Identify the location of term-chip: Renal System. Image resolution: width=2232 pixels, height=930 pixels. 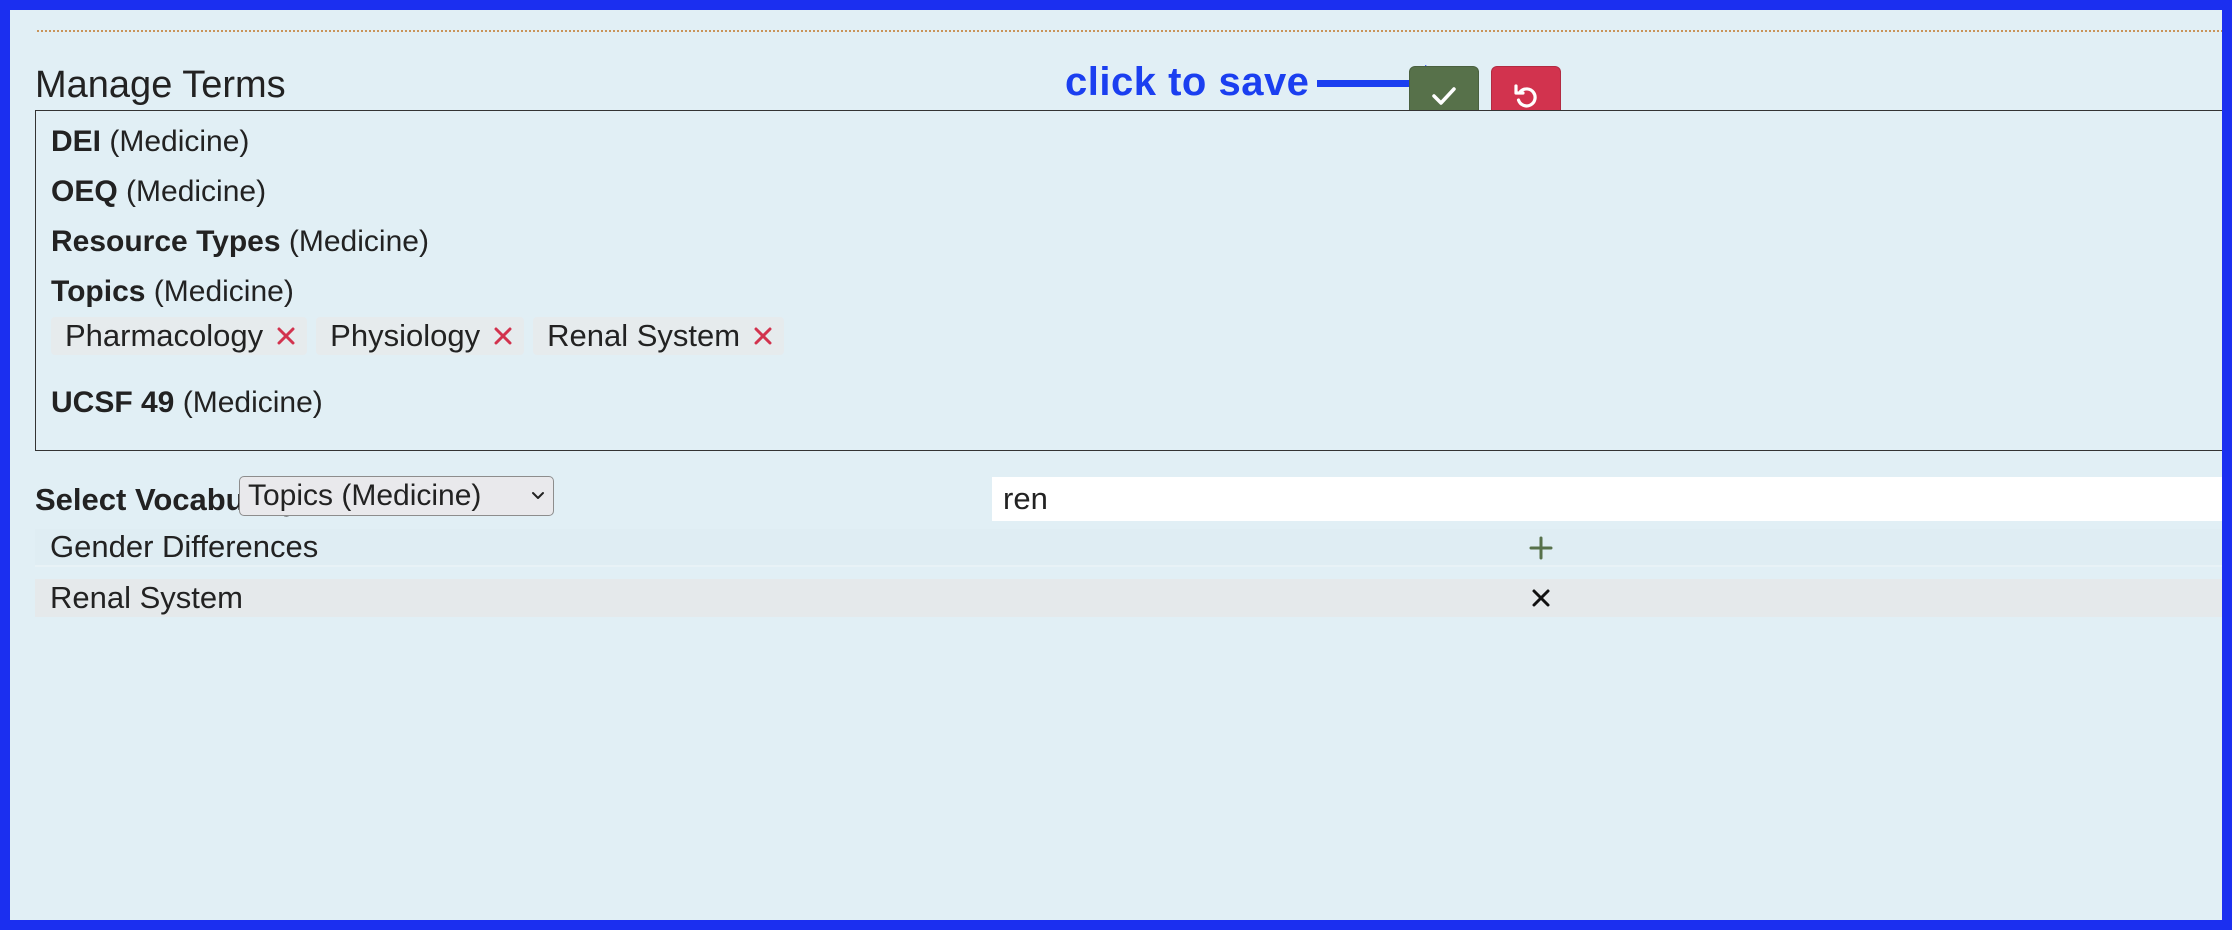
(659, 336).